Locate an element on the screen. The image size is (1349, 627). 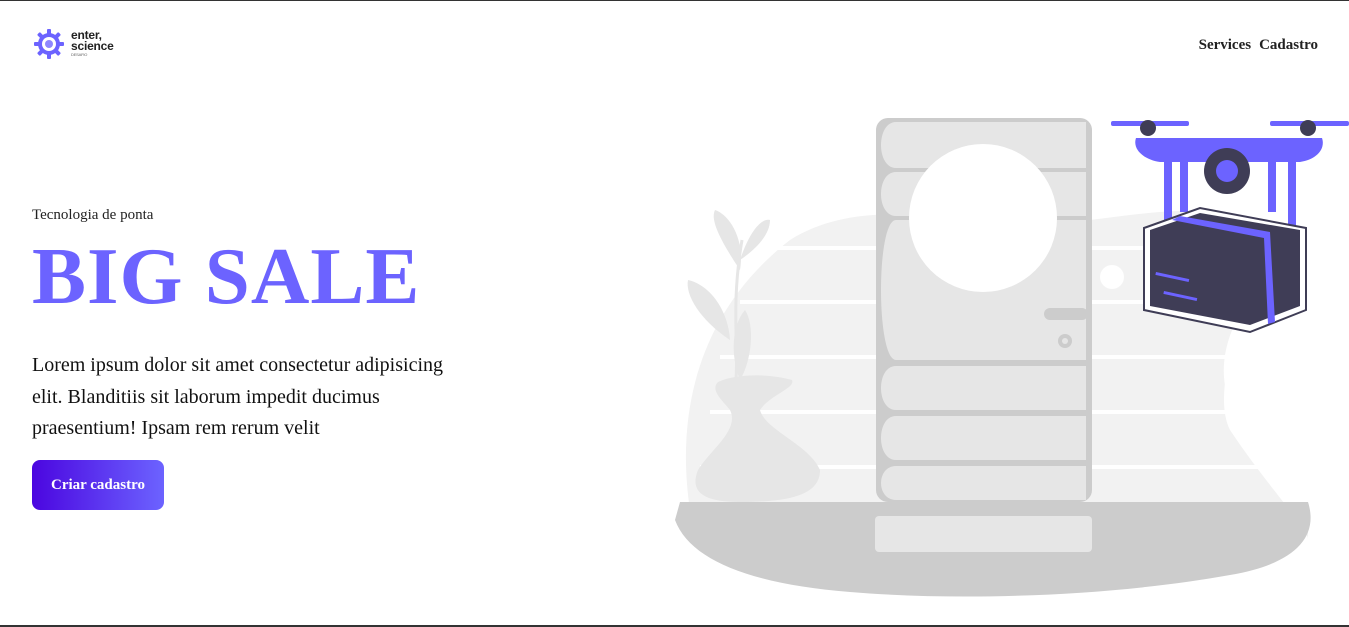
site-header: enter, science DESAFIO Services Cadastro is located at coordinates (674, 45).